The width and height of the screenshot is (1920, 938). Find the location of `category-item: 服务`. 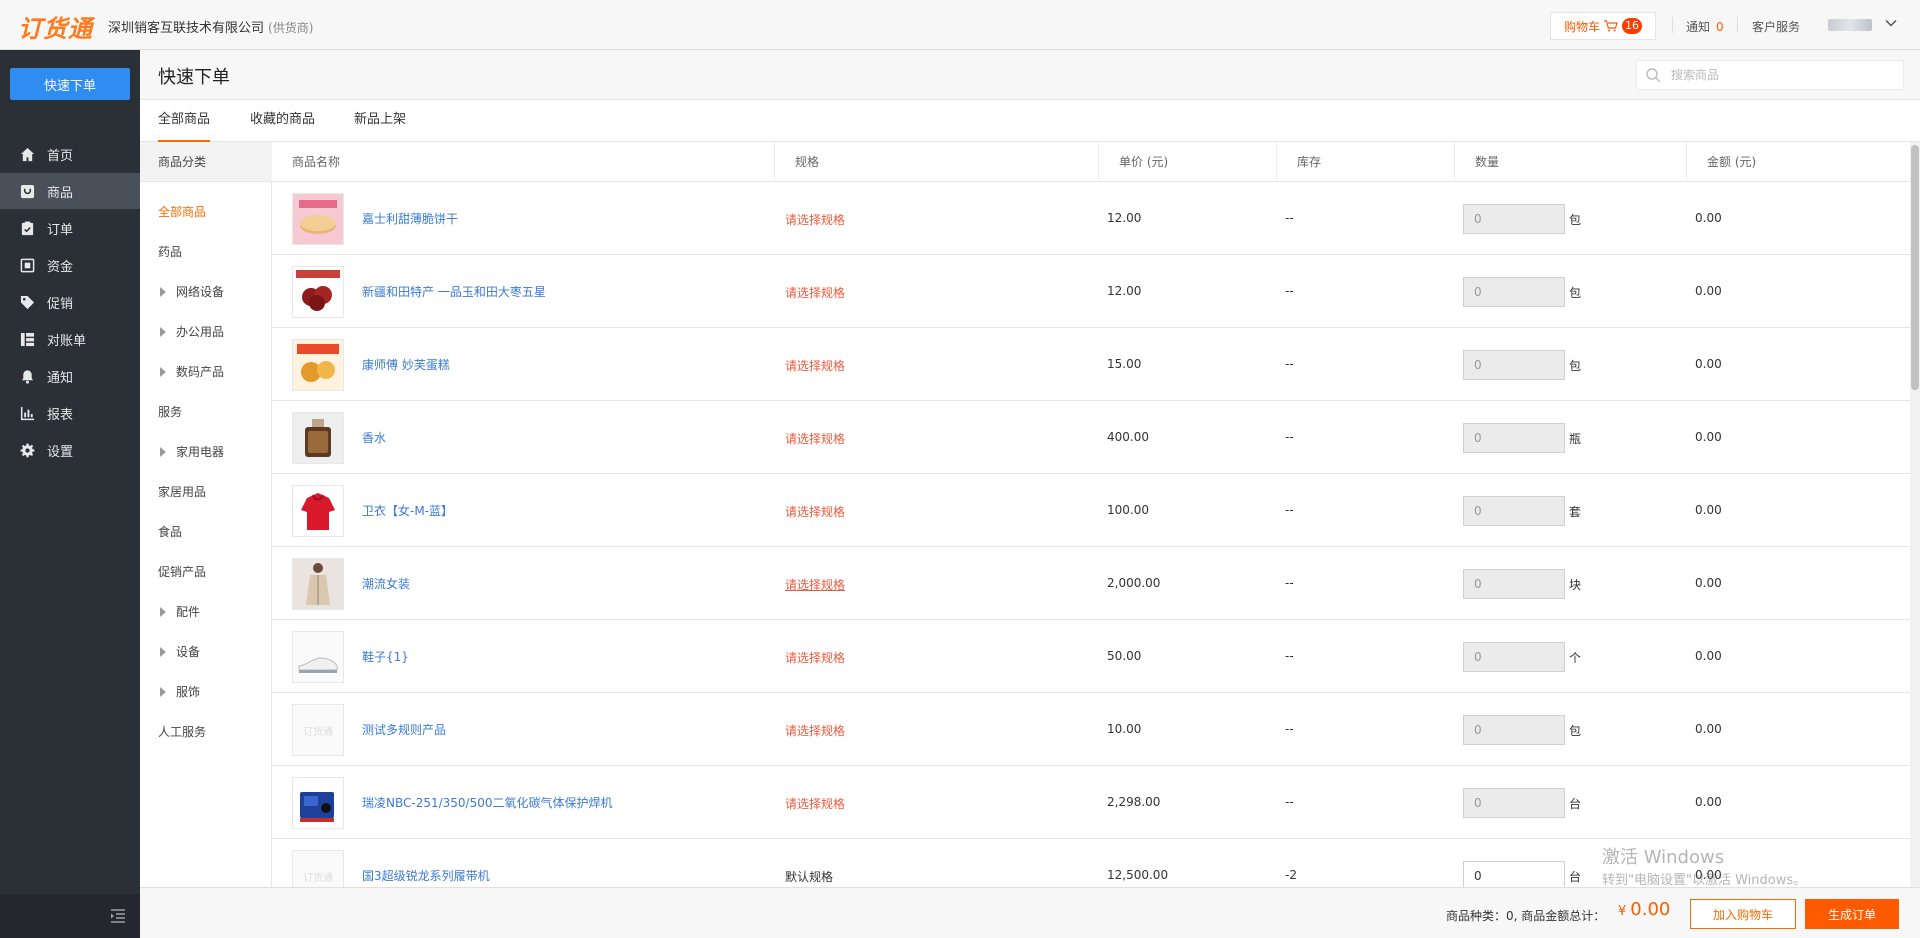

category-item: 服务 is located at coordinates (170, 412).